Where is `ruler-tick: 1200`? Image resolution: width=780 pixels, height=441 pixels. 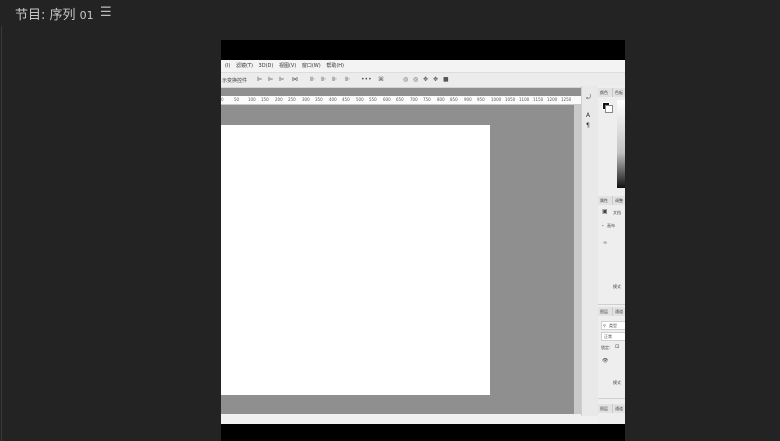 ruler-tick: 1200 is located at coordinates (552, 99).